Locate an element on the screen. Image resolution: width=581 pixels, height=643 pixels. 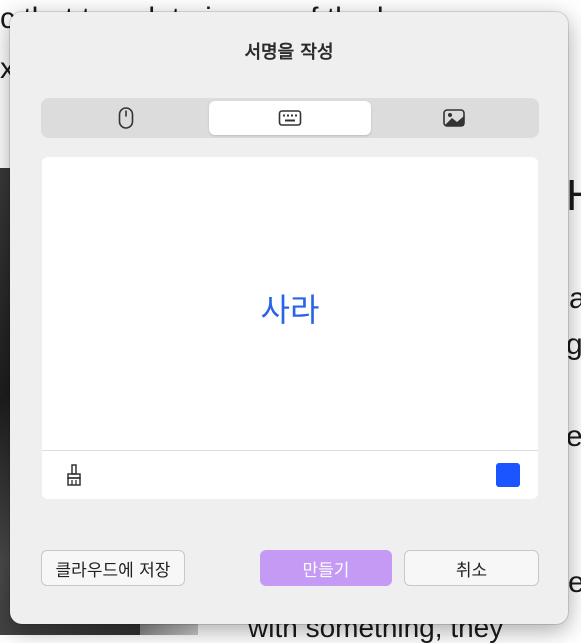
keyboard-icon is located at coordinates (290, 118).